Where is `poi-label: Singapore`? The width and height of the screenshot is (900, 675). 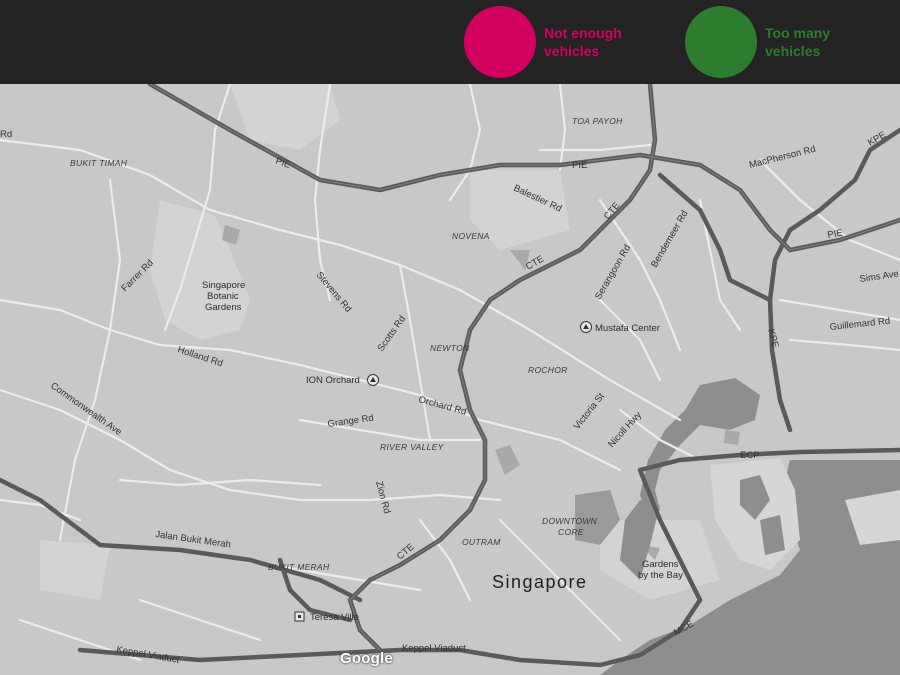
poi-label: Singapore is located at coordinates (223, 285).